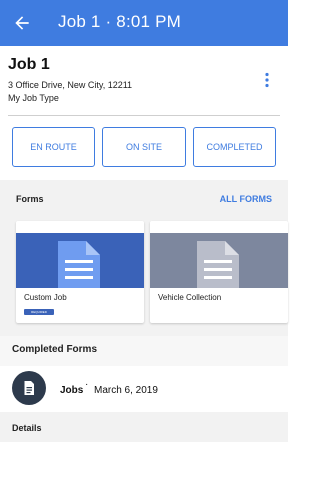  What do you see at coordinates (144, 115) in the screenshot?
I see `divider` at bounding box center [144, 115].